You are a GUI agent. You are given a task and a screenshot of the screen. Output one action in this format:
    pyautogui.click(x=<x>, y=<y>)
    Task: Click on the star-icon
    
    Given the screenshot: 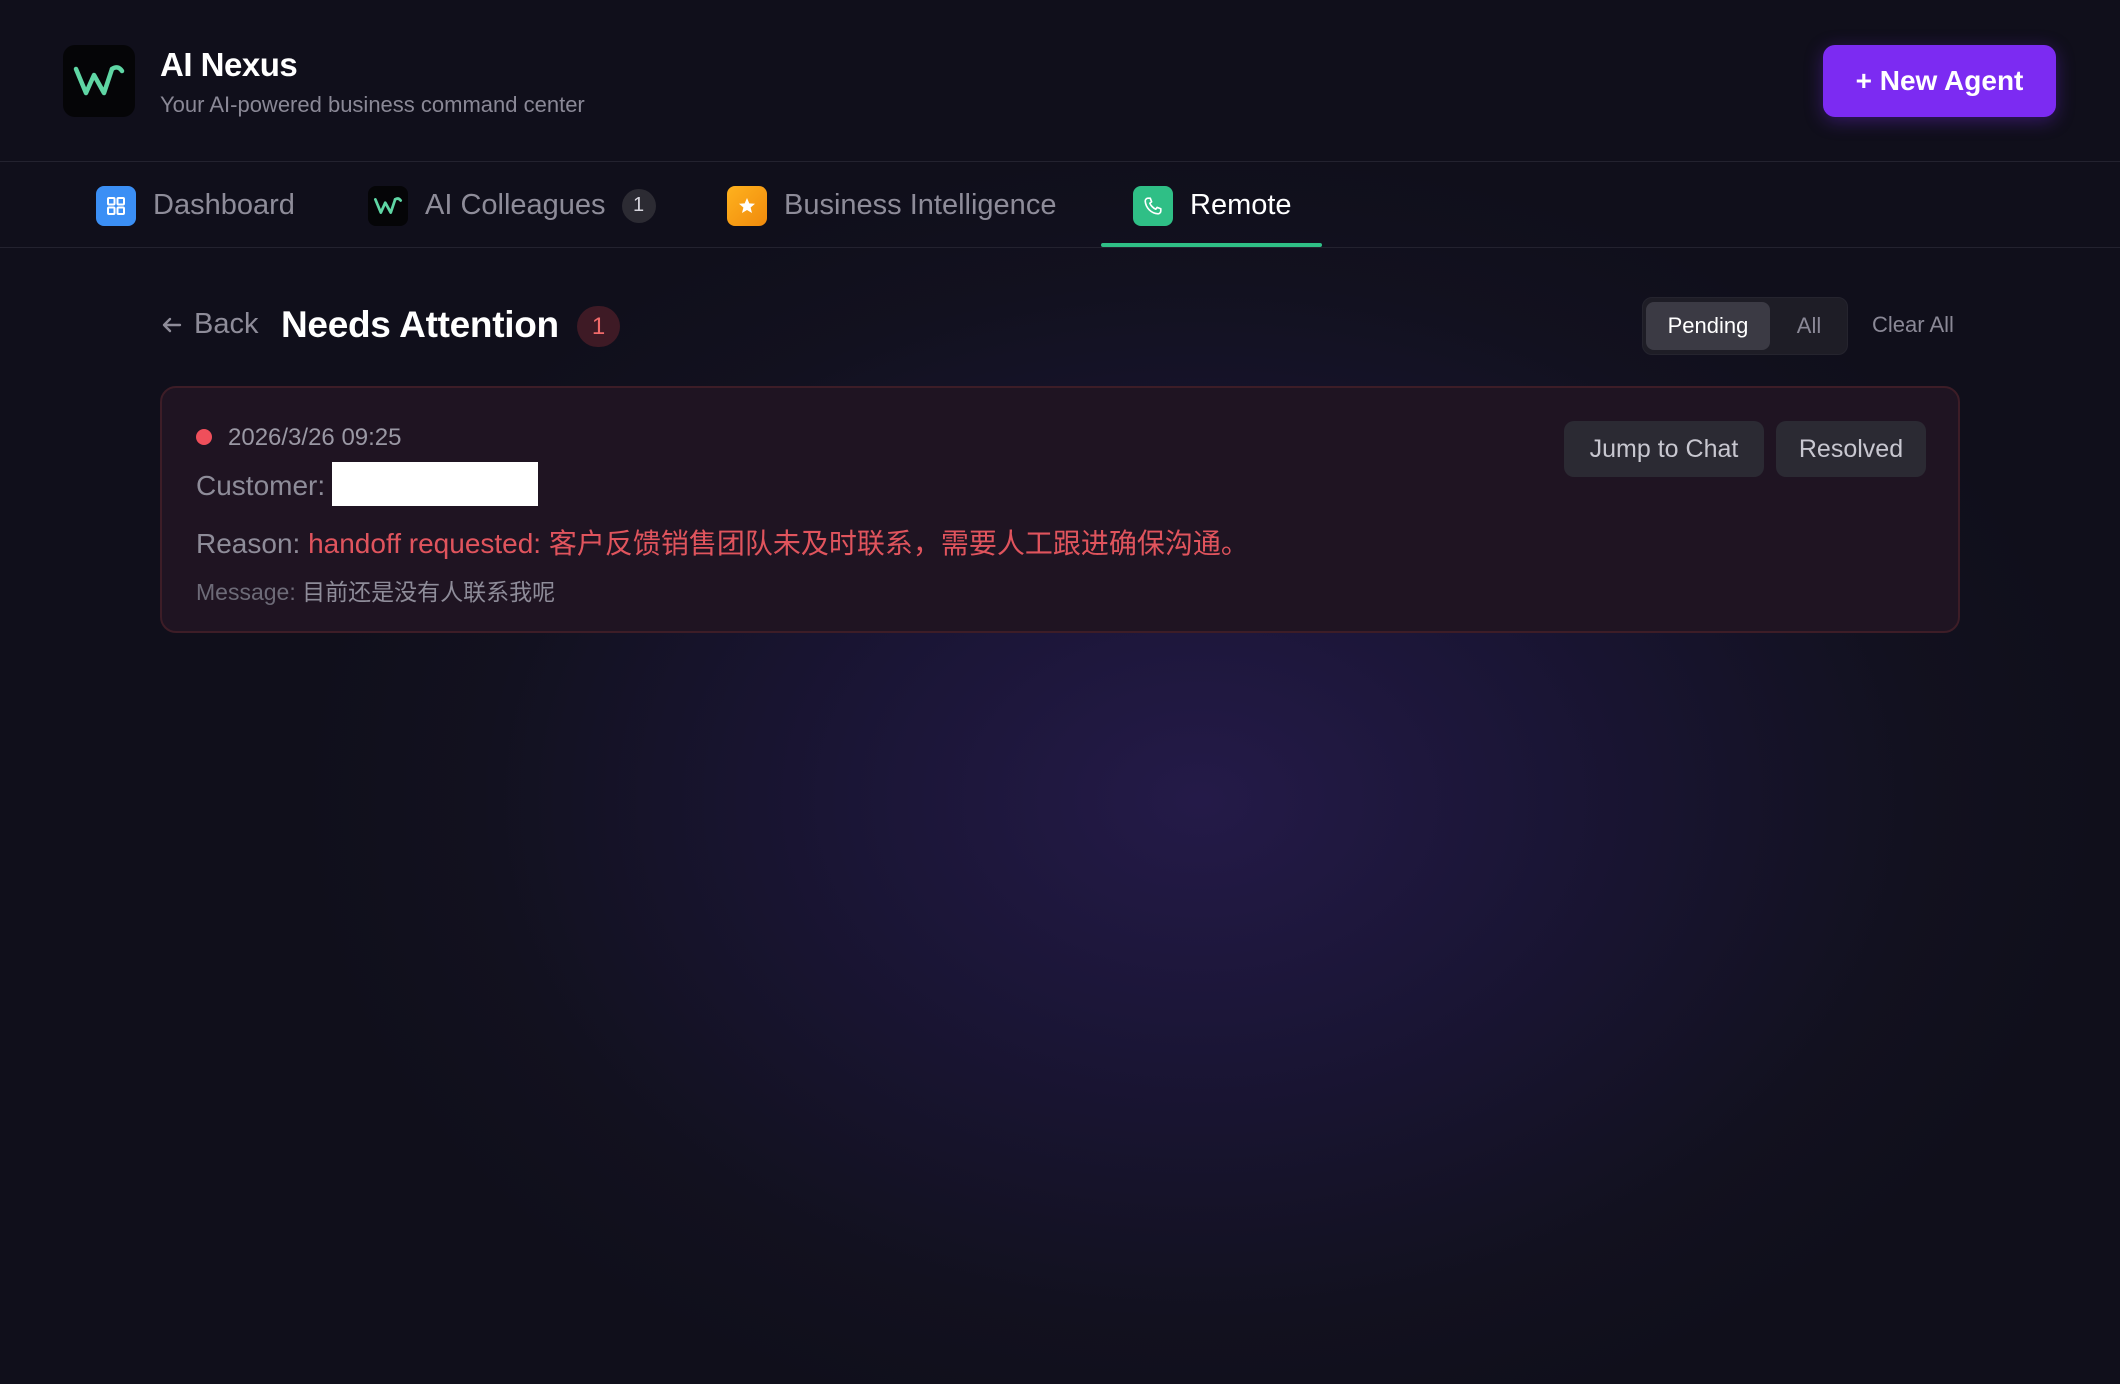 What is the action you would take?
    pyautogui.click(x=747, y=205)
    